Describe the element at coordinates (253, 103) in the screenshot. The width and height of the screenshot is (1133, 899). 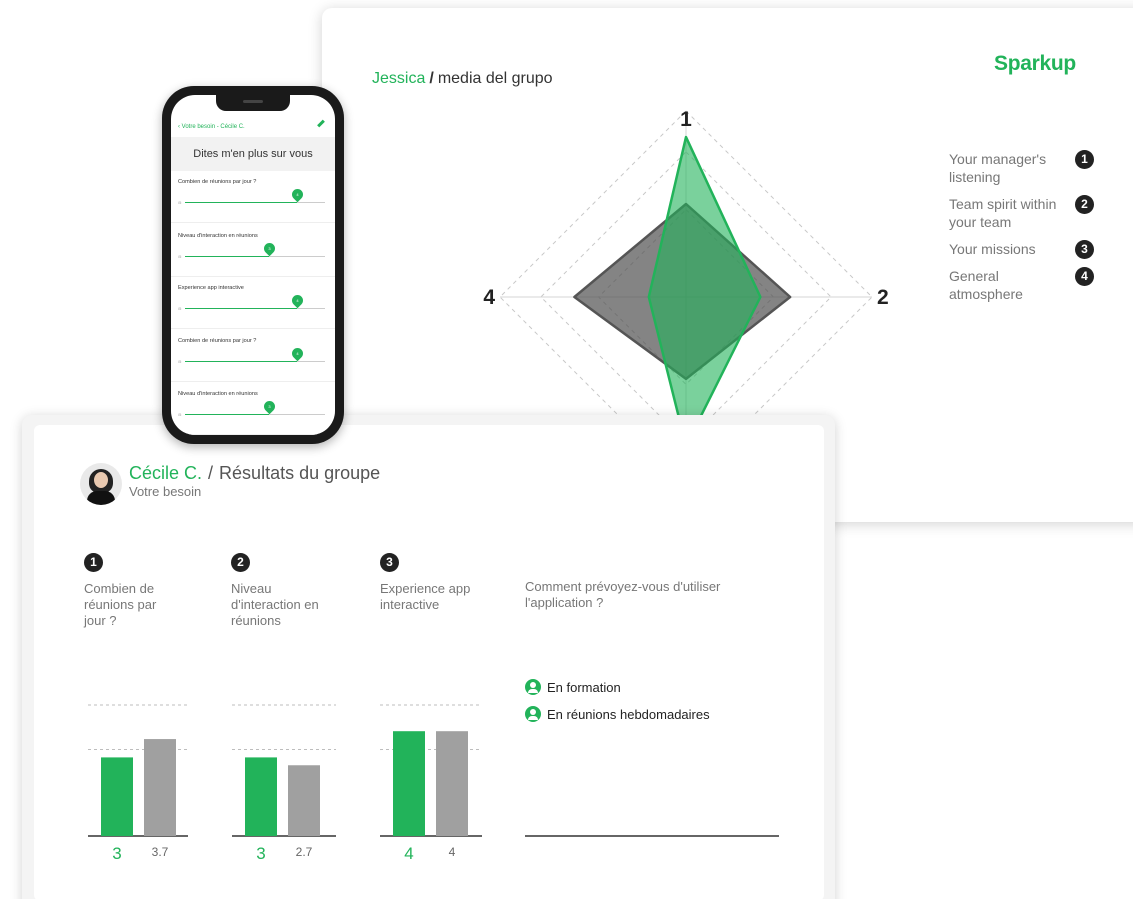
I see `phone-notch` at that location.